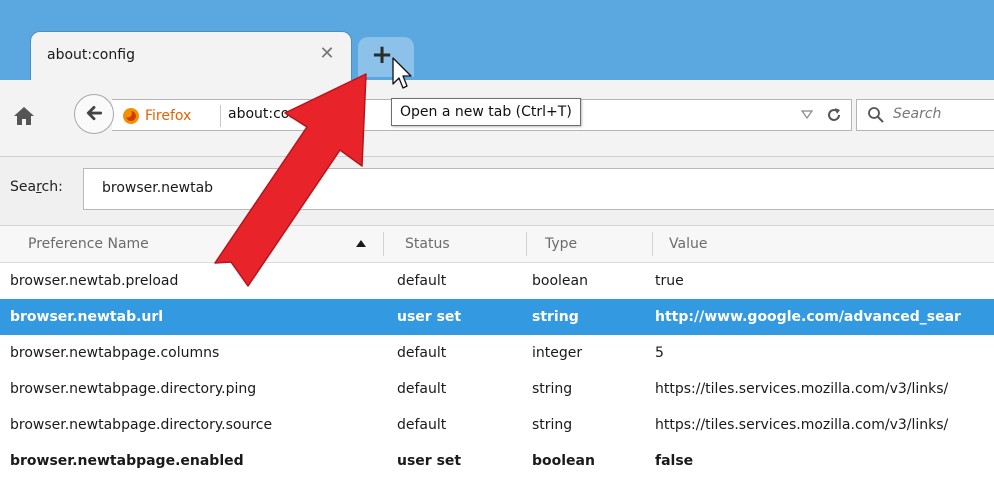 This screenshot has height=479, width=994. What do you see at coordinates (497, 244) in the screenshot?
I see `table-header: Preference Name Status Type Value` at bounding box center [497, 244].